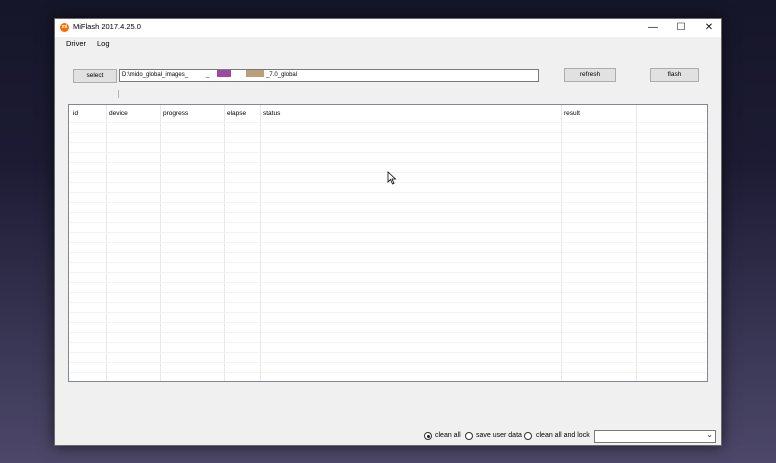 The height and width of the screenshot is (463, 776). What do you see at coordinates (572, 113) in the screenshot?
I see `column-header-result: result` at bounding box center [572, 113].